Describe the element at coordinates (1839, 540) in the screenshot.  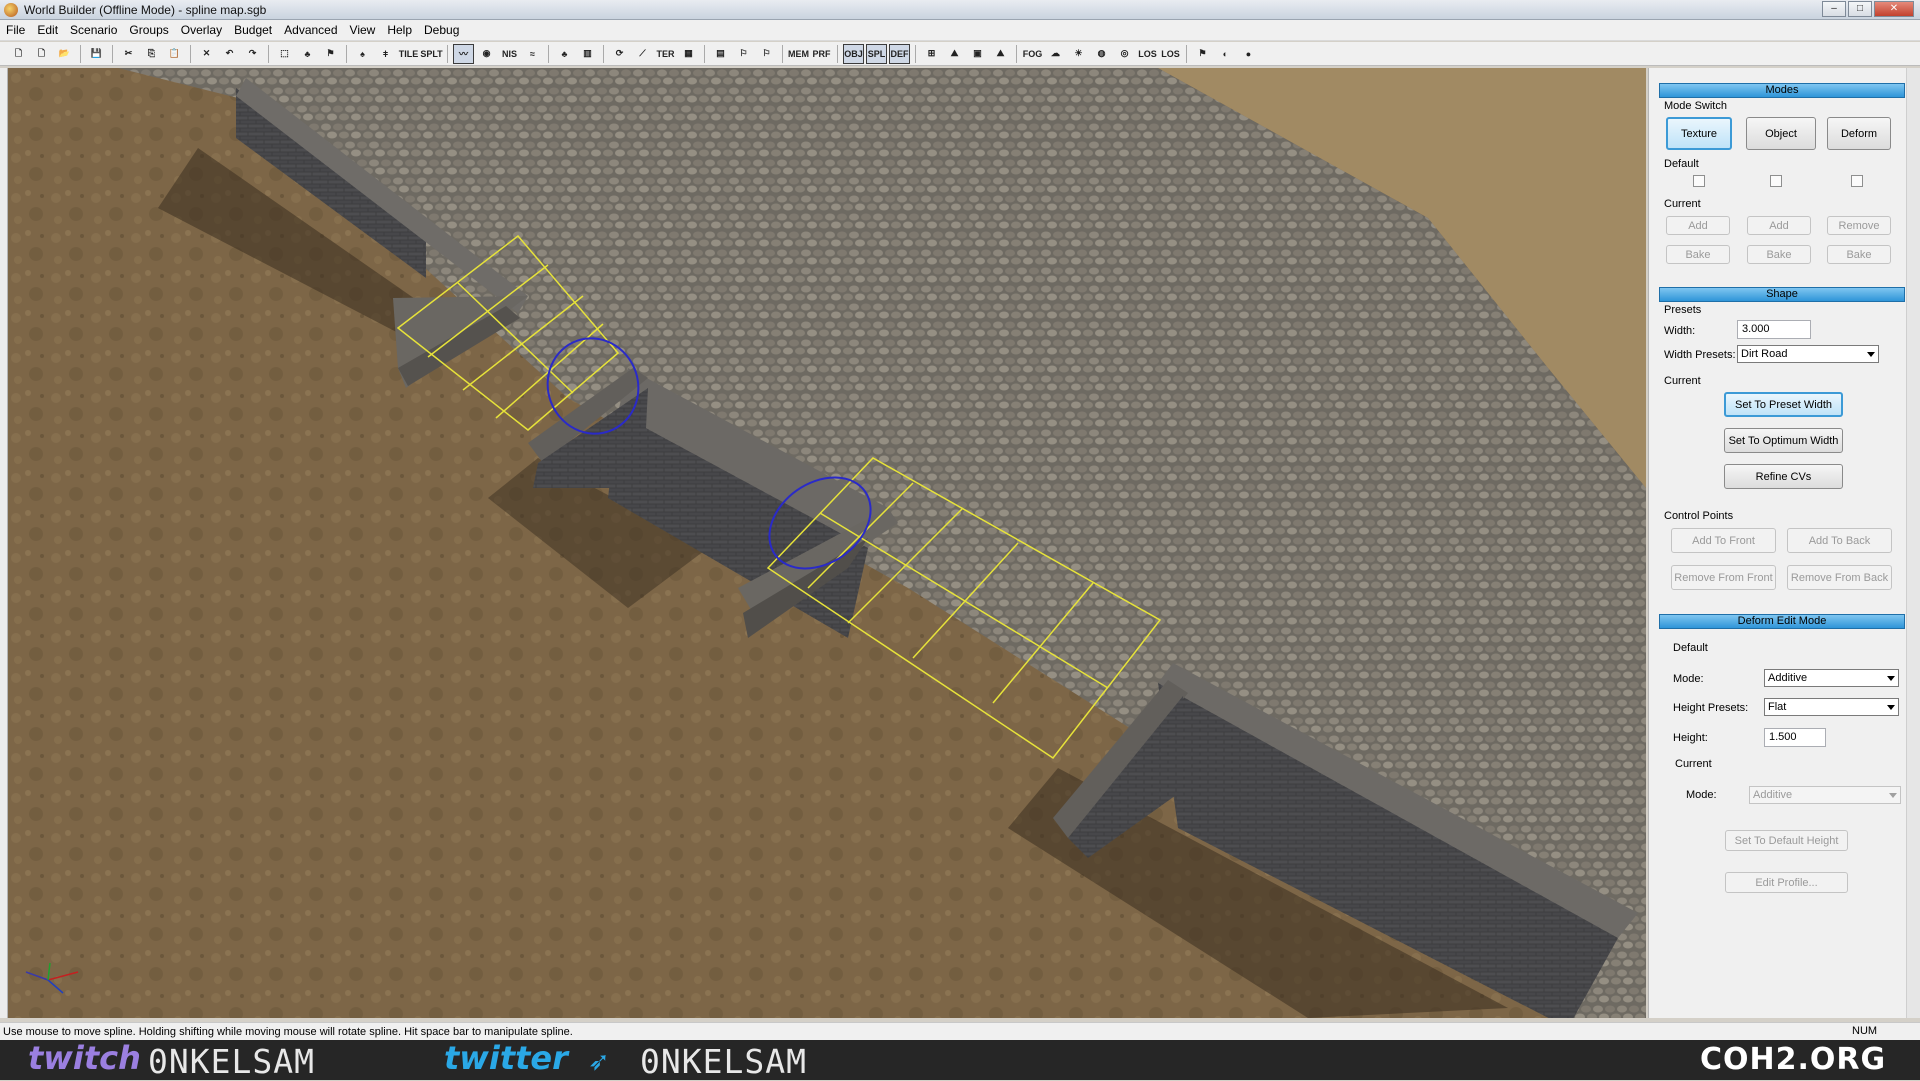
I see `add-to-back-button: Add To Back` at that location.